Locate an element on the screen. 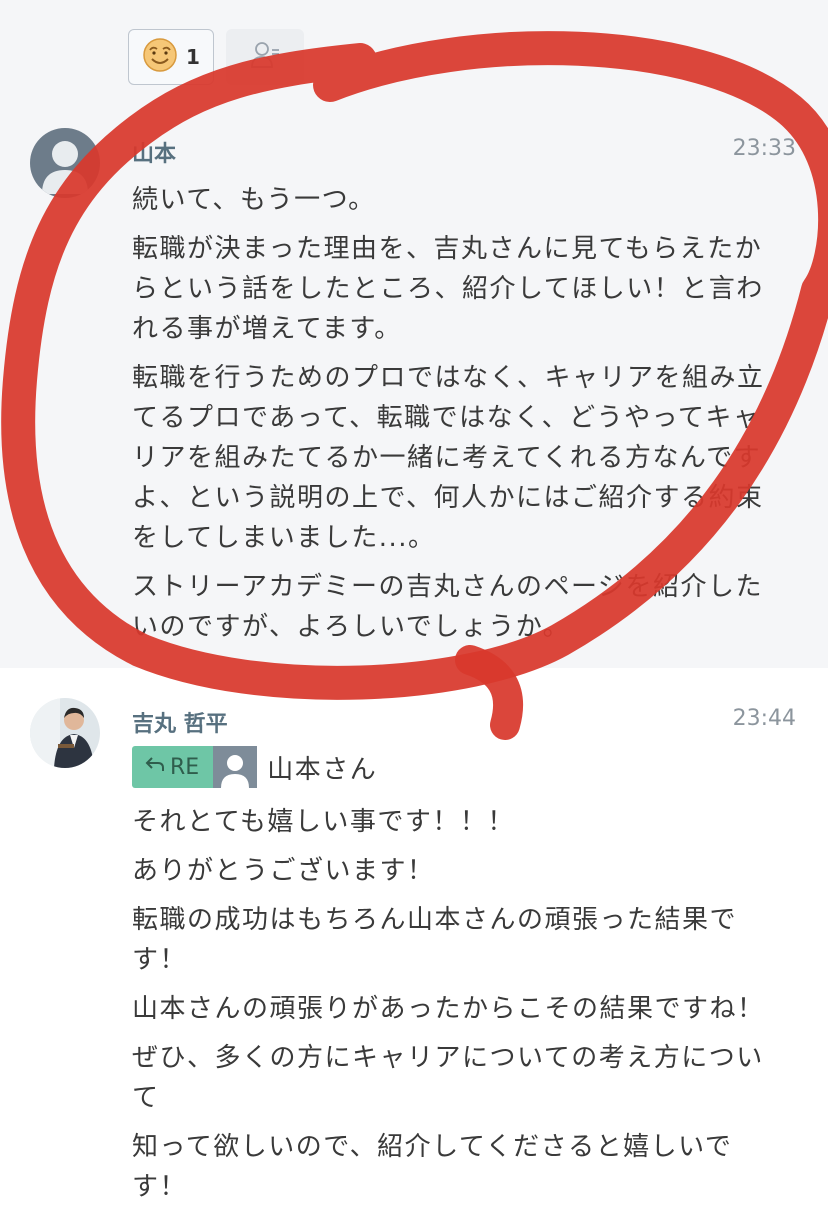 This screenshot has width=828, height=1216. reply-badge: RE is located at coordinates (173, 767).